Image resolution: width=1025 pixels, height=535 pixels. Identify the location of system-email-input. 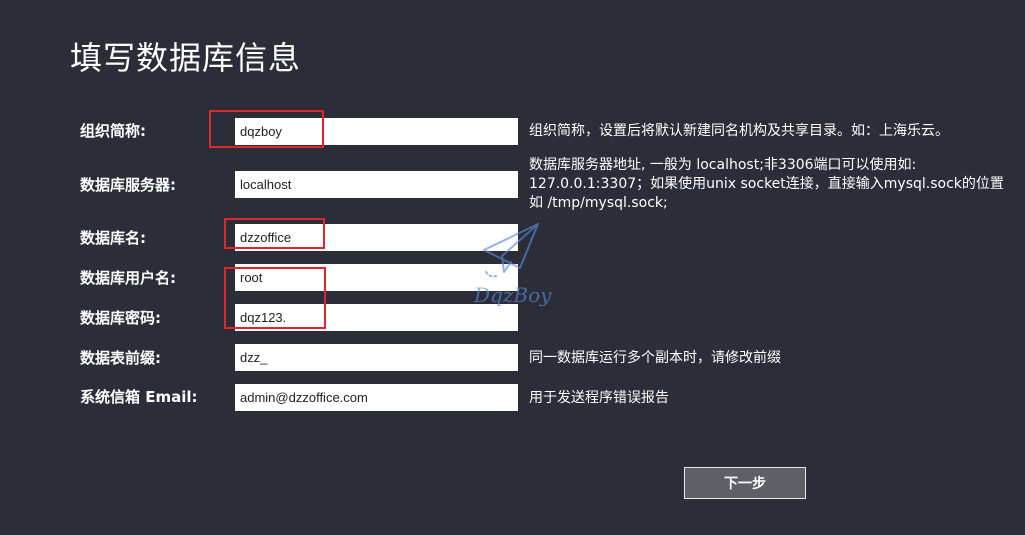
(376, 397).